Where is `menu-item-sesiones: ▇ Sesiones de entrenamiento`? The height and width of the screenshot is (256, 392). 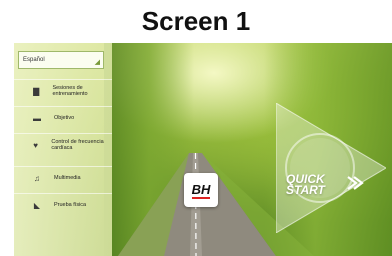
menu-item-sesiones: ▇ Sesiones de entrenamiento is located at coordinates (63, 90).